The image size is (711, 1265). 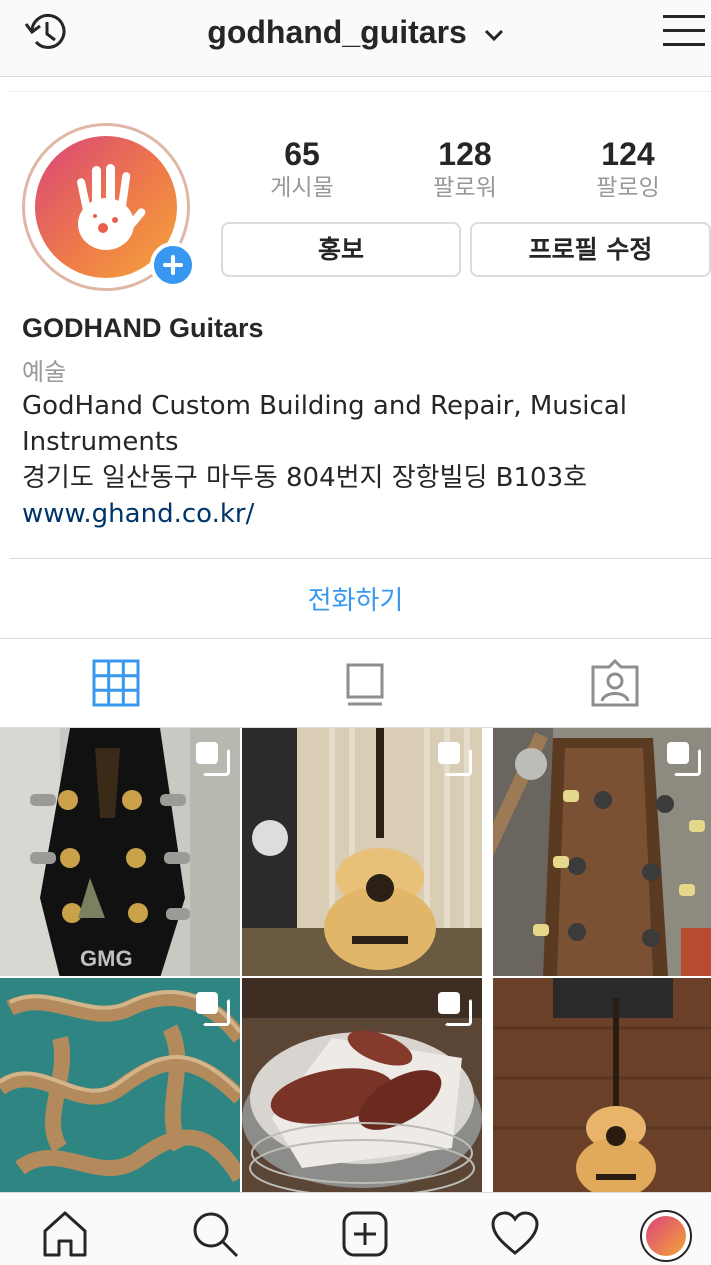 I want to click on avatar, so click(x=666, y=1236).